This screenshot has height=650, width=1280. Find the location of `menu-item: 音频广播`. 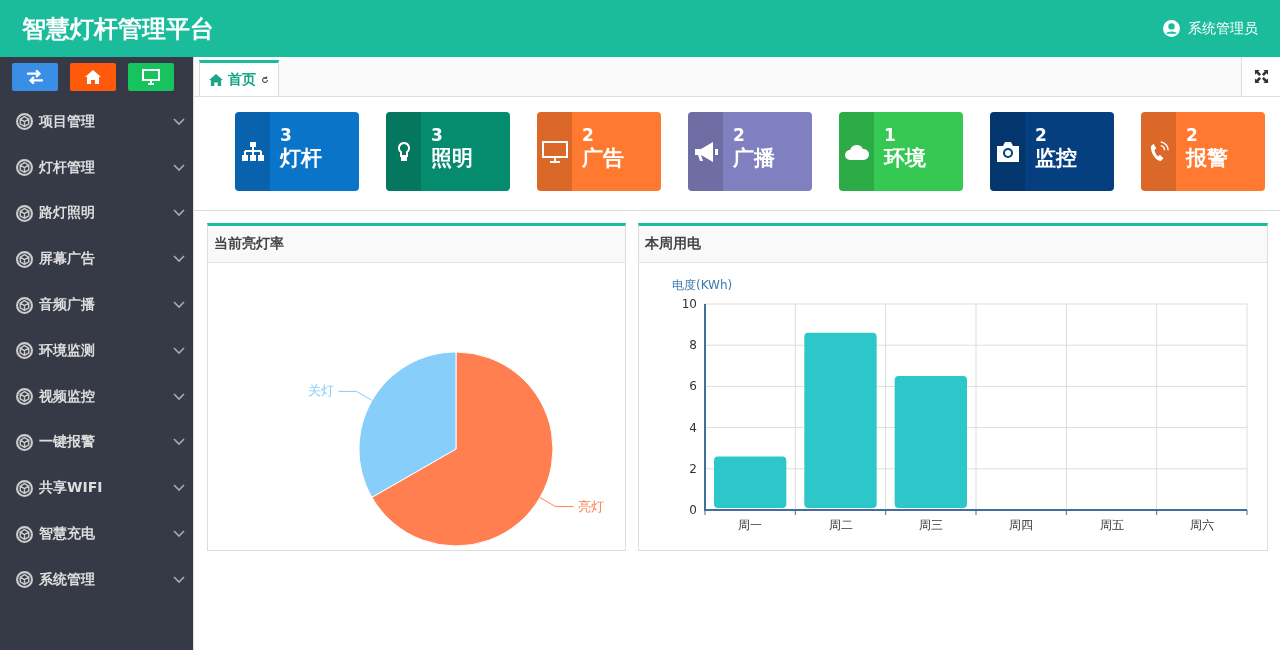

menu-item: 音频广播 is located at coordinates (96, 305).